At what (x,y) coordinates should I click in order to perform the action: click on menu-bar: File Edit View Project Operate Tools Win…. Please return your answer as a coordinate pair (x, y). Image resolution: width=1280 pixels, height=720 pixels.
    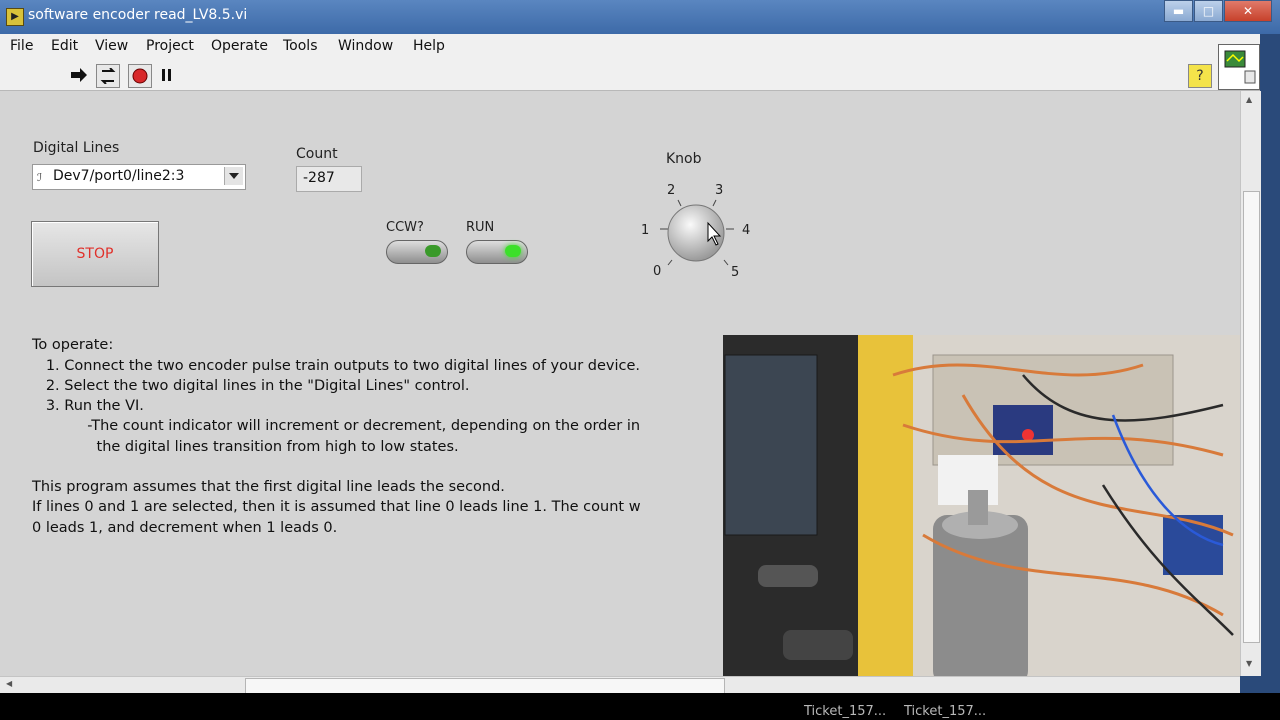
    Looking at the image, I should click on (630, 46).